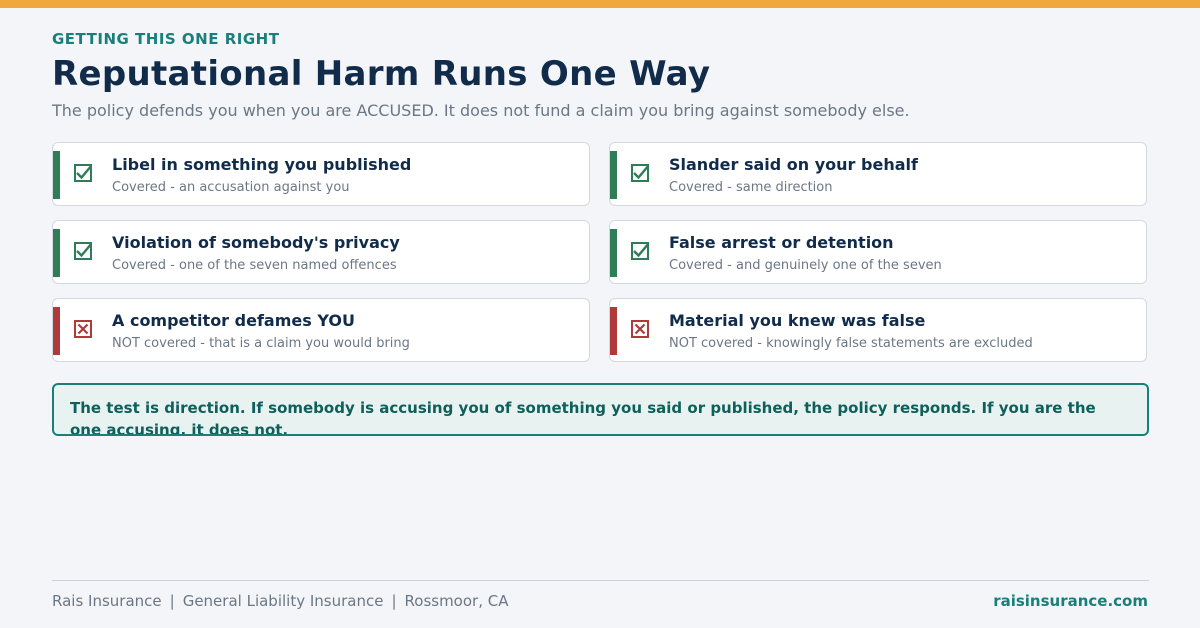  I want to click on top-accent-bar, so click(600, 4).